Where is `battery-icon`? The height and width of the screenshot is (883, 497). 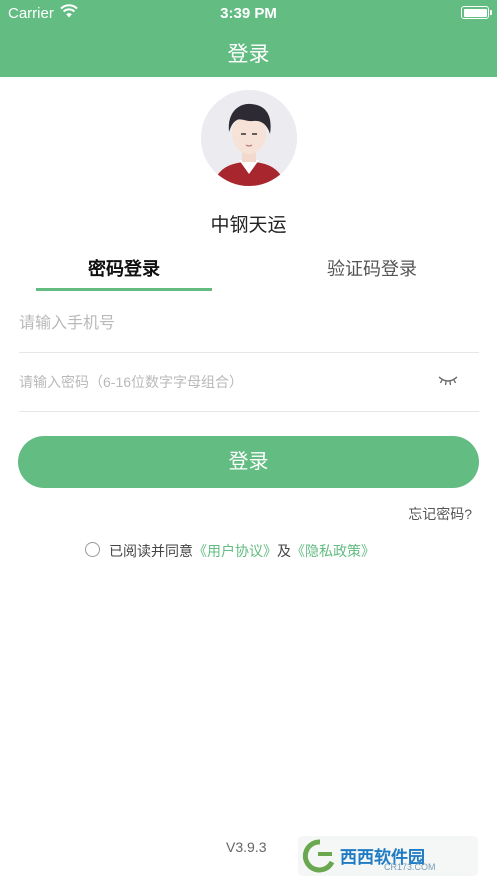 battery-icon is located at coordinates (476, 12).